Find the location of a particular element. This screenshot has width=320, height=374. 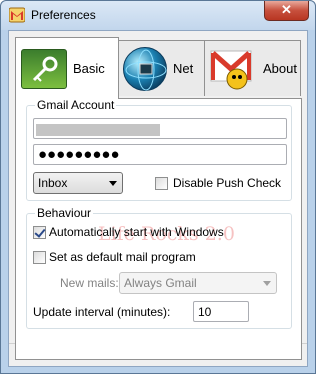

tab-about: About is located at coordinates (252, 68).